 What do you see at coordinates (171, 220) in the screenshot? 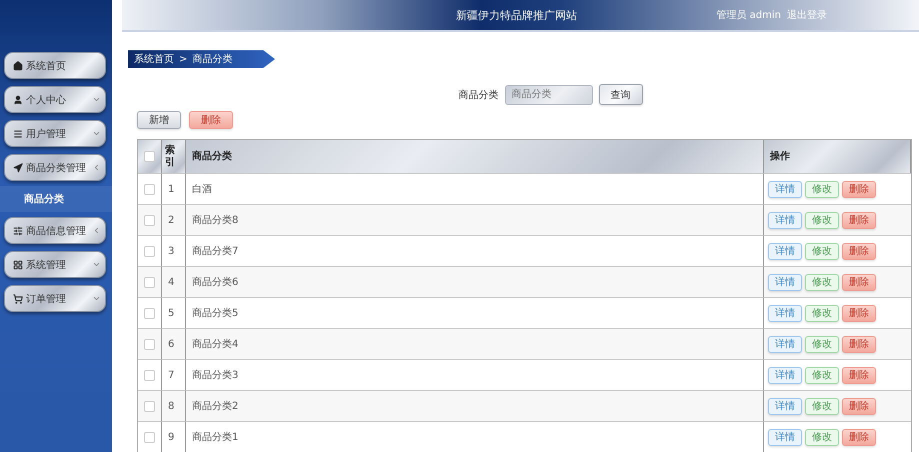
I see `index-cell: 2` at bounding box center [171, 220].